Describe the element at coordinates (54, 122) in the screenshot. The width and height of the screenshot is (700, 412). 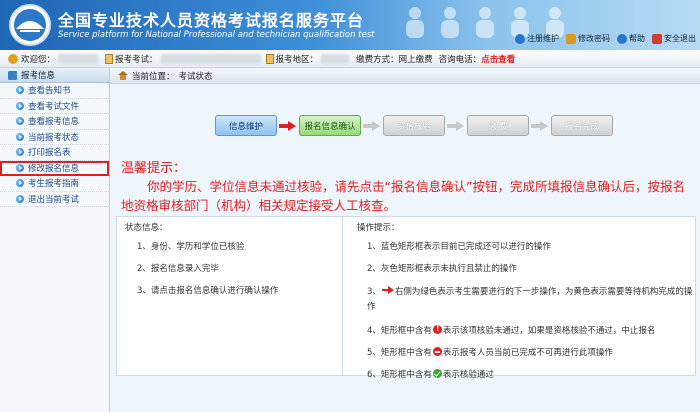
I see `sidebar-item-view-registration: 查看报考信息` at that location.